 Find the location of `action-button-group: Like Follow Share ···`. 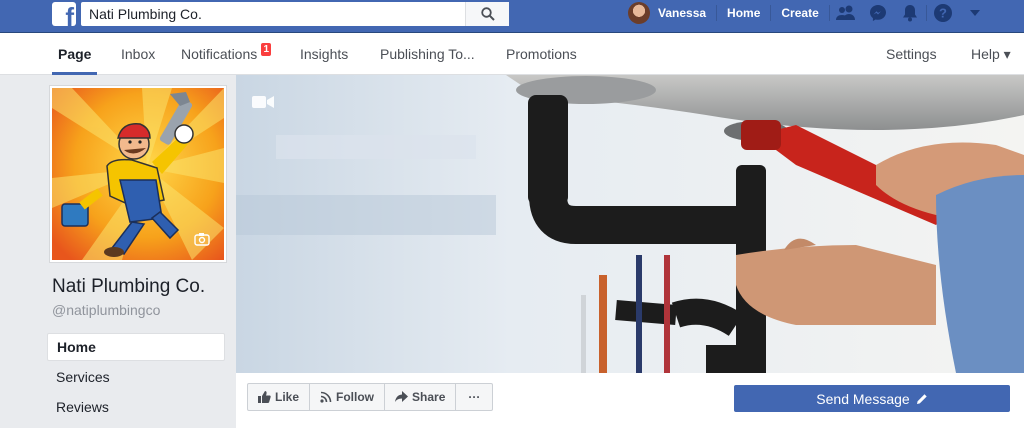

action-button-group: Like Follow Share ··· is located at coordinates (370, 397).